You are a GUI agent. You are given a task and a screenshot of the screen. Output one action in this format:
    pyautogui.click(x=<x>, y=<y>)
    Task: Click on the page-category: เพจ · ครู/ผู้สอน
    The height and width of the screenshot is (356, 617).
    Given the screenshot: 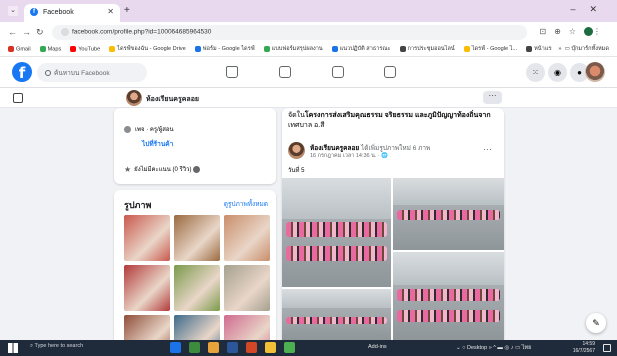 What is the action you would take?
    pyautogui.click(x=149, y=129)
    